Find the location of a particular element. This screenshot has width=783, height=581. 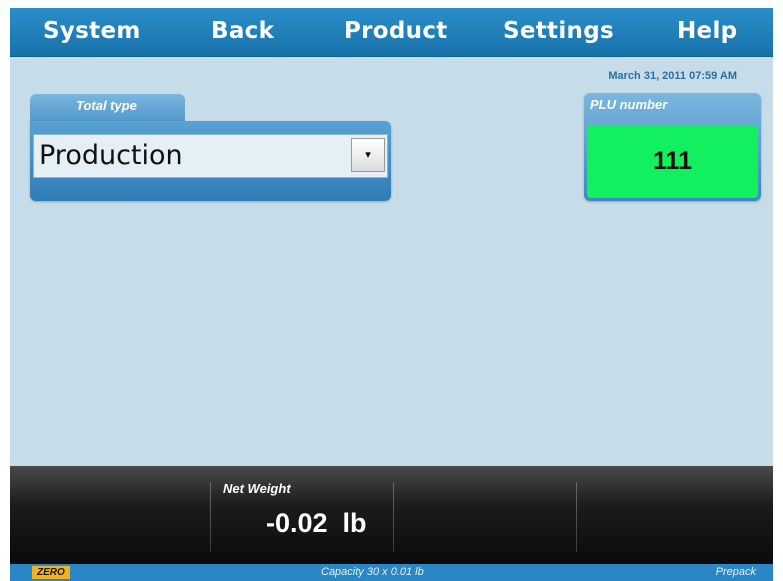

net-weight-label: Net Weight is located at coordinates (257, 488).